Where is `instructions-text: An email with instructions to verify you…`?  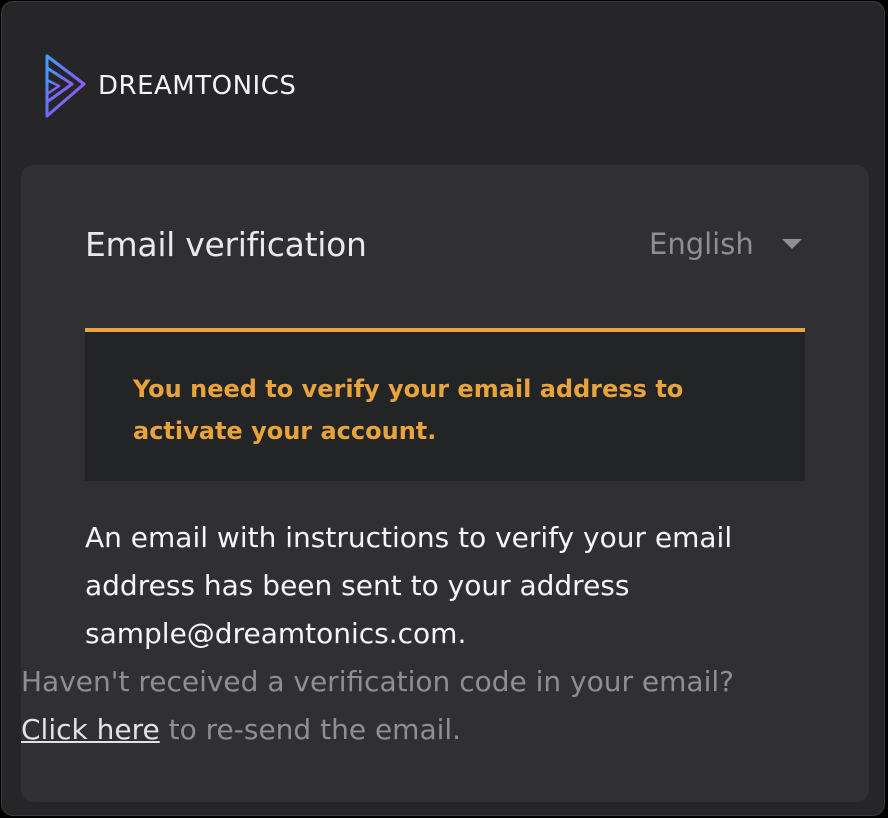 instructions-text: An email with instructions to verify you… is located at coordinates (409, 585).